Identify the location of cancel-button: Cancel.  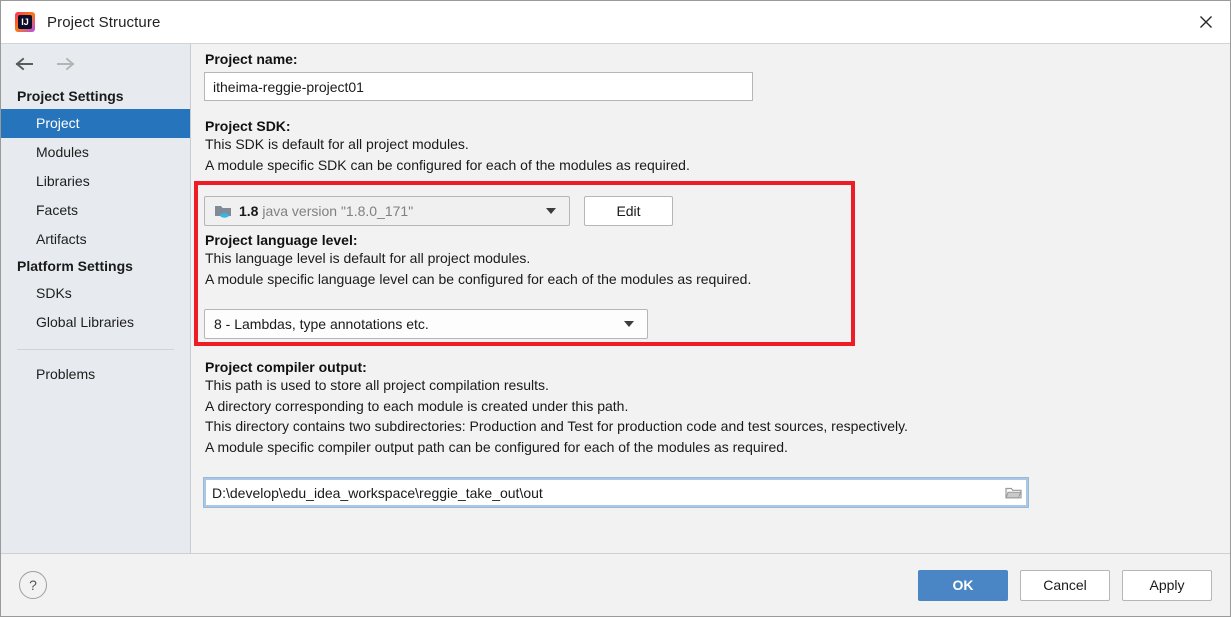
(1065, 585).